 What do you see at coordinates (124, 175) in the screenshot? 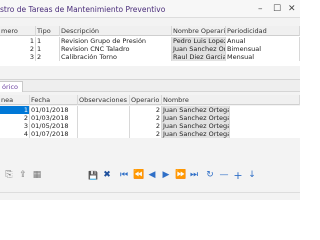
I see `first-record-icon: ⏮` at bounding box center [124, 175].